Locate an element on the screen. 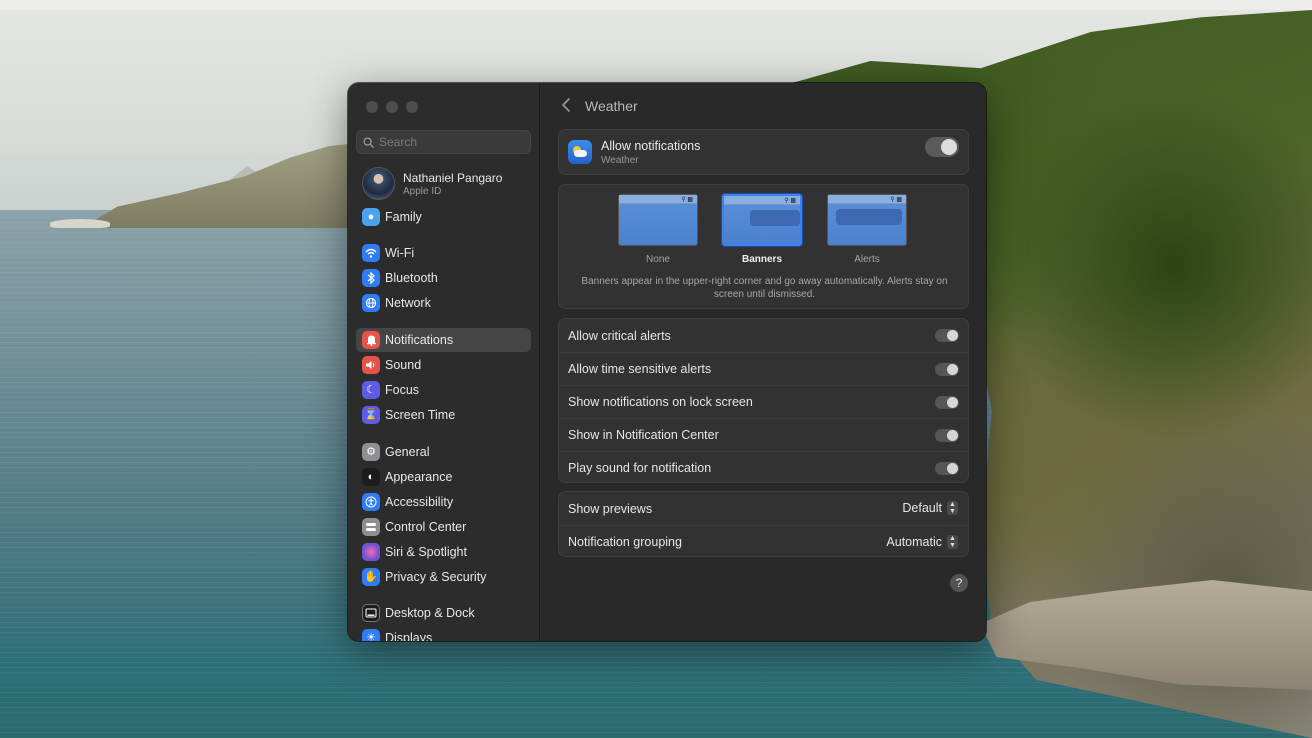 This screenshot has width=1312, height=738. show-previews-select: Default ▲ ▼ is located at coordinates (930, 508).